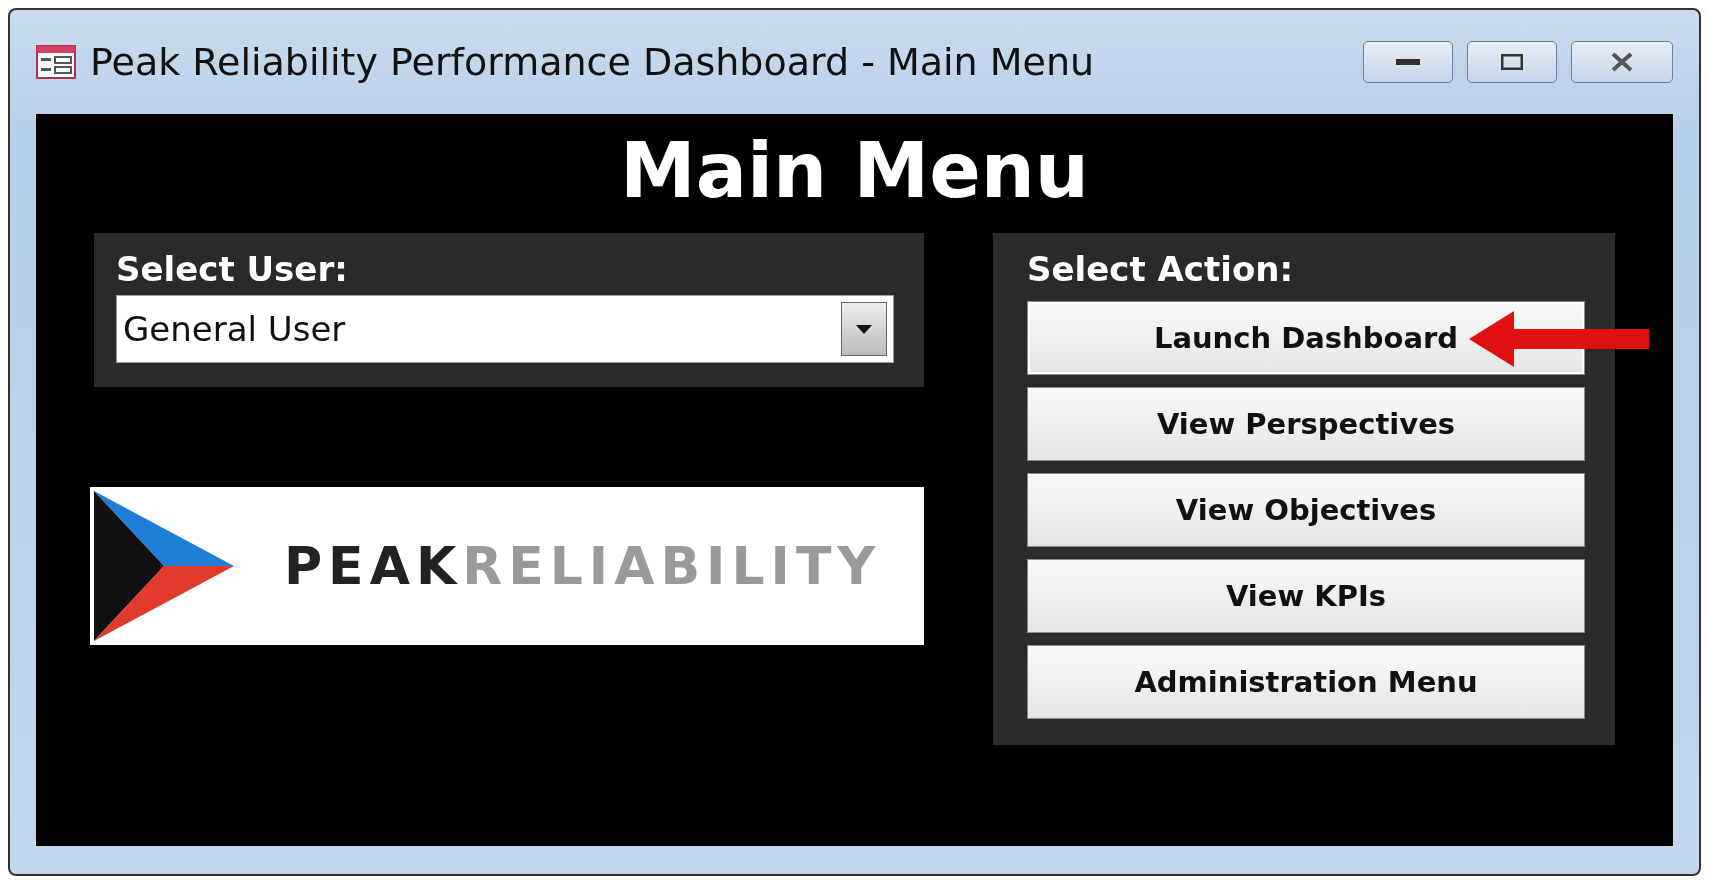 The image size is (1709, 884). I want to click on maximize-button, so click(1512, 62).